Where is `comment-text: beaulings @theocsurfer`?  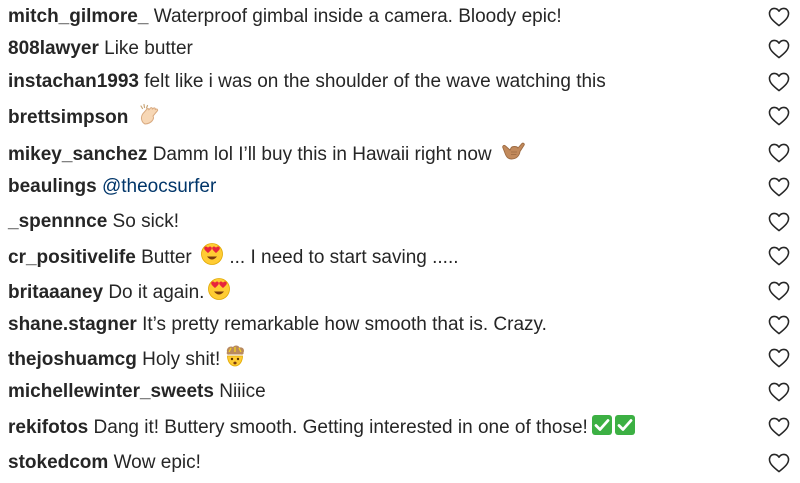 comment-text: beaulings @theocsurfer is located at coordinates (112, 187).